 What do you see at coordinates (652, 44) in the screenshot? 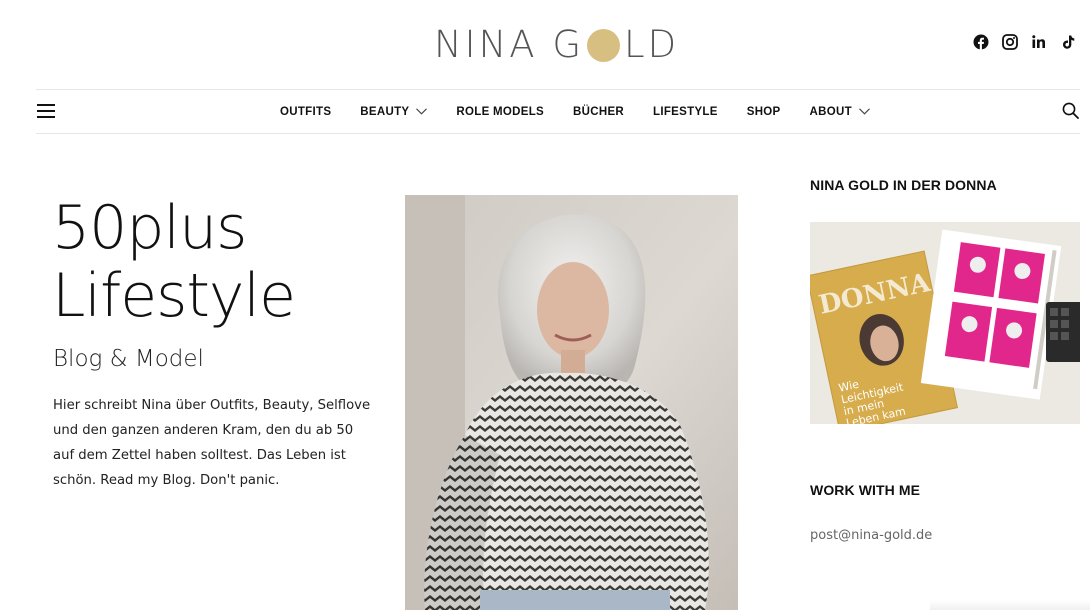
I see `logo-text-right: LD` at bounding box center [652, 44].